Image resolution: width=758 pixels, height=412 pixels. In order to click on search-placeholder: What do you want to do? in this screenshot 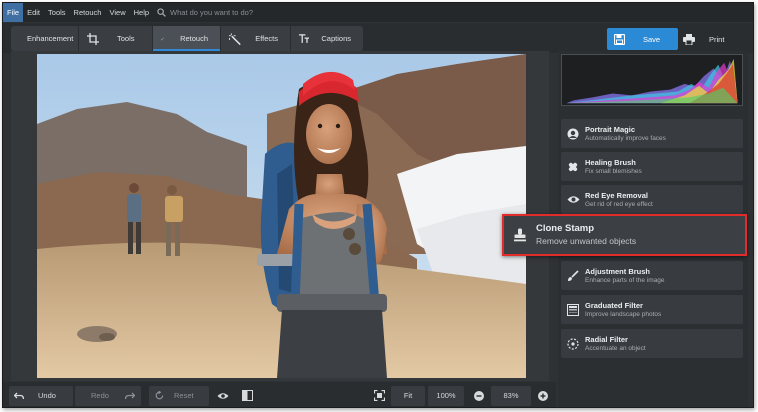, I will do `click(212, 12)`.